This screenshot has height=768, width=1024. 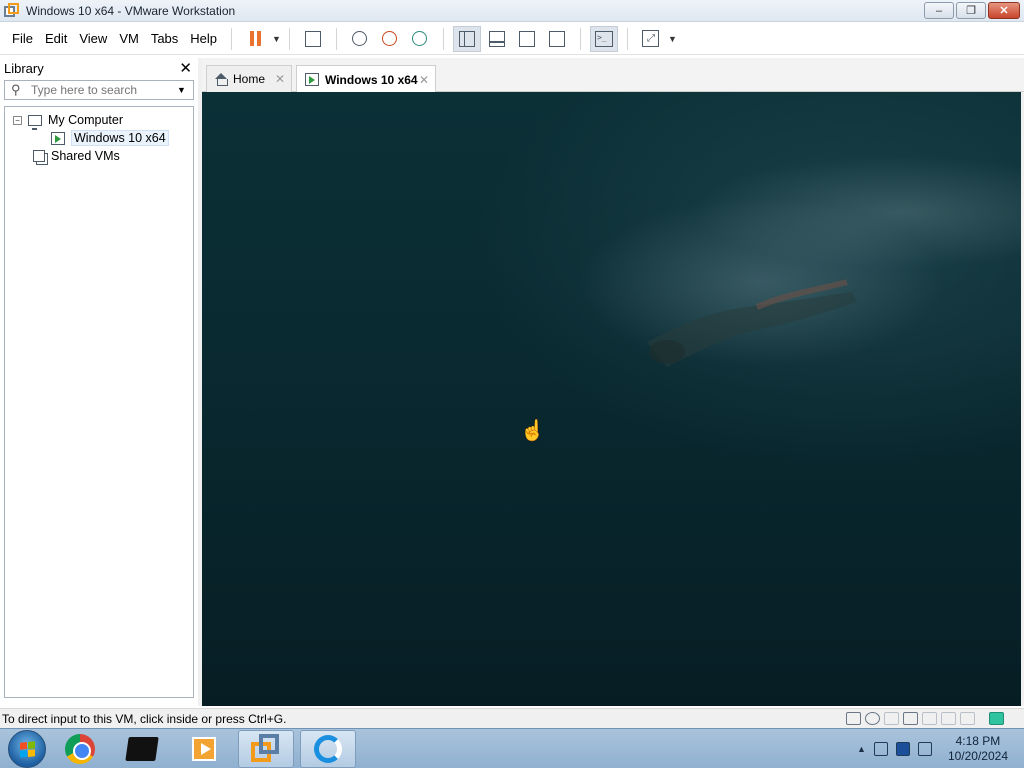 I want to click on windows-logo-icon, so click(x=27, y=749).